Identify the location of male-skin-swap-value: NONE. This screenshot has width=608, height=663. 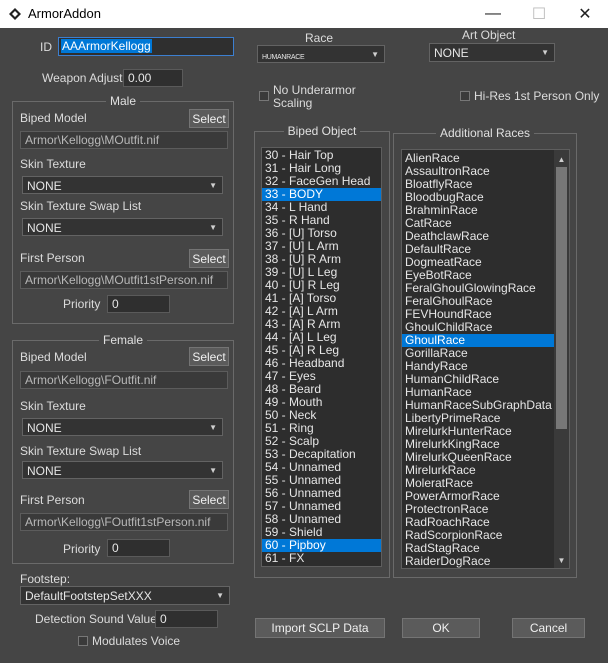
(44, 228).